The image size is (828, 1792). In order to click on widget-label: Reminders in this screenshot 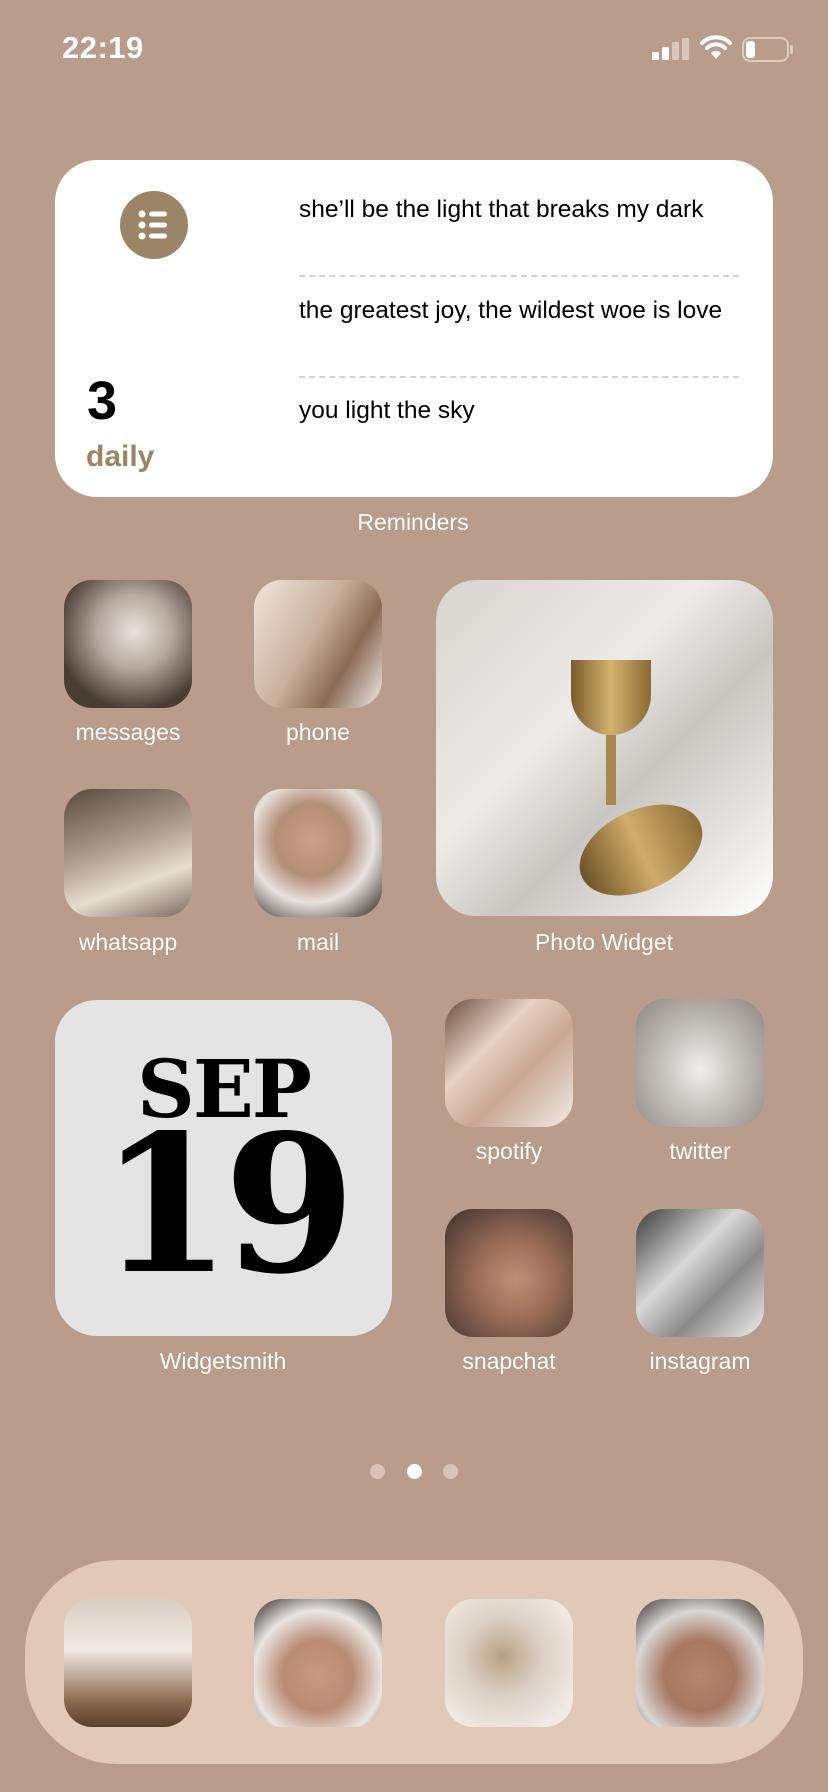, I will do `click(413, 522)`.